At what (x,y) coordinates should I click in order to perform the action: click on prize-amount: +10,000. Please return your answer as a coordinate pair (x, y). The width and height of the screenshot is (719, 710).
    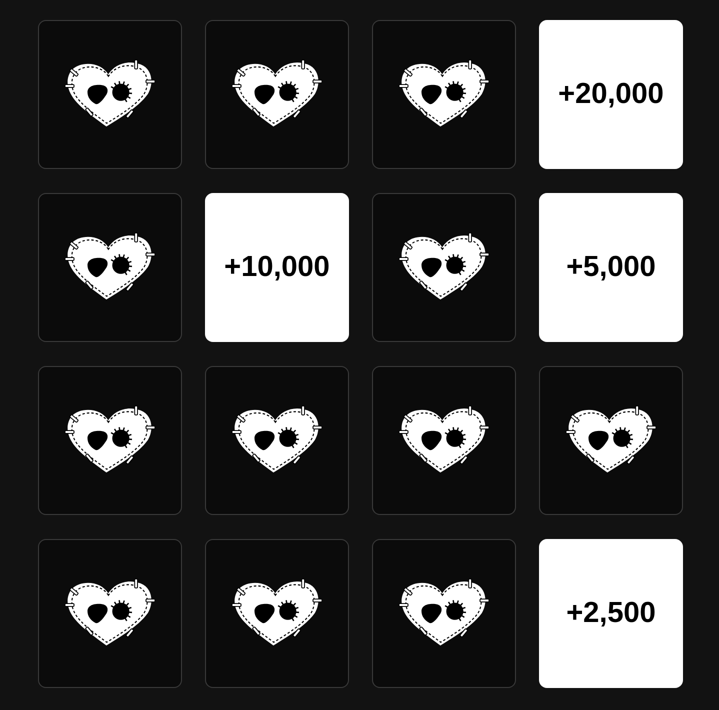
    Looking at the image, I should click on (277, 267).